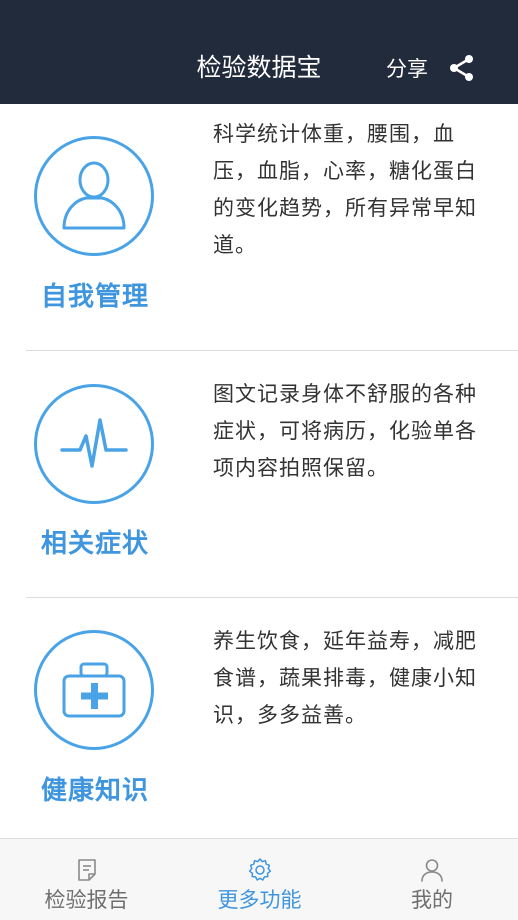 The width and height of the screenshot is (518, 920). What do you see at coordinates (86, 870) in the screenshot?
I see `report-icon` at bounding box center [86, 870].